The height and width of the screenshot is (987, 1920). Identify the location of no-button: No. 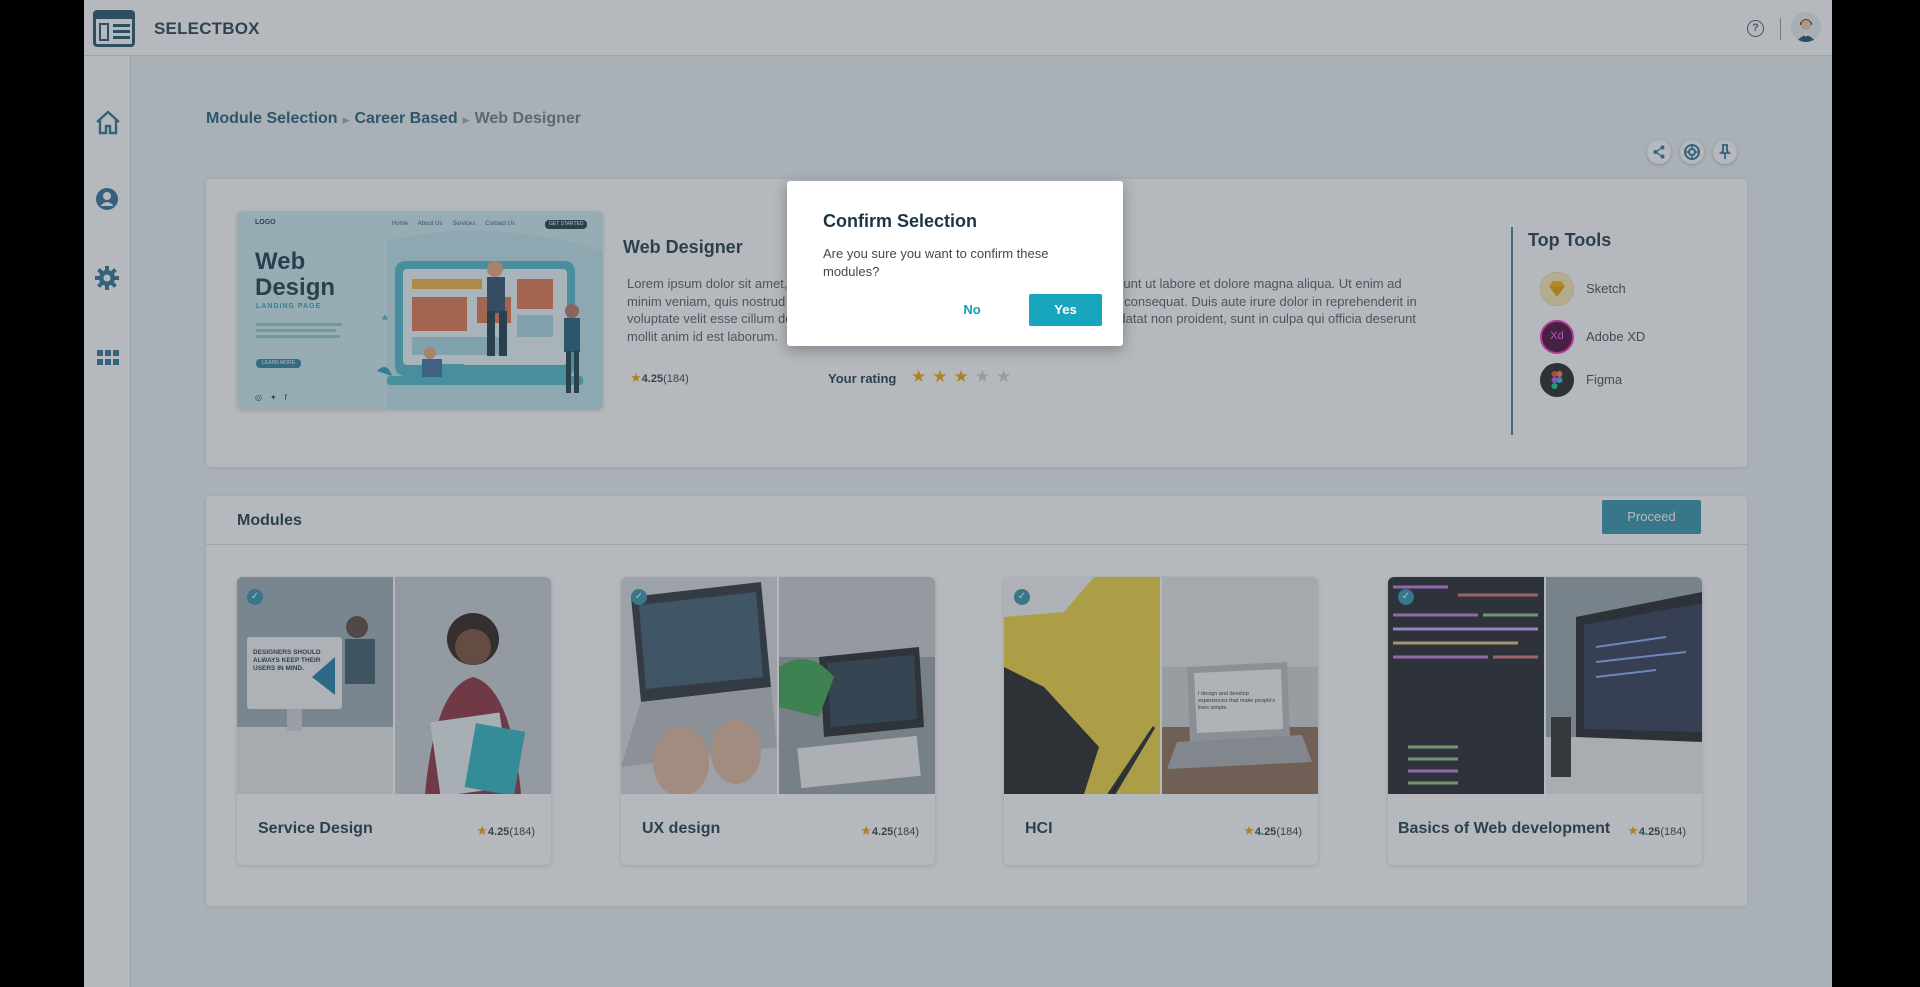
(972, 310).